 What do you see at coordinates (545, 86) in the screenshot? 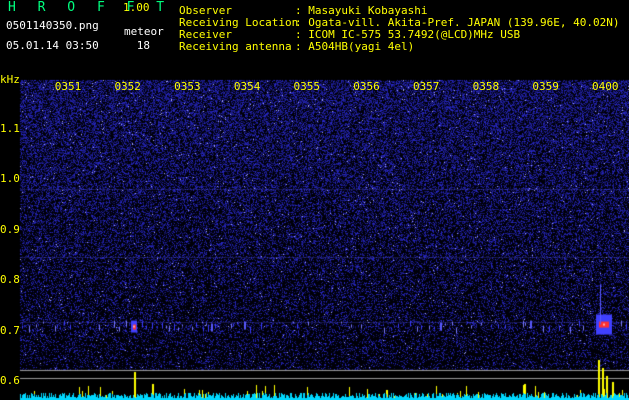
I see `x-tick-label: 0359` at bounding box center [545, 86].